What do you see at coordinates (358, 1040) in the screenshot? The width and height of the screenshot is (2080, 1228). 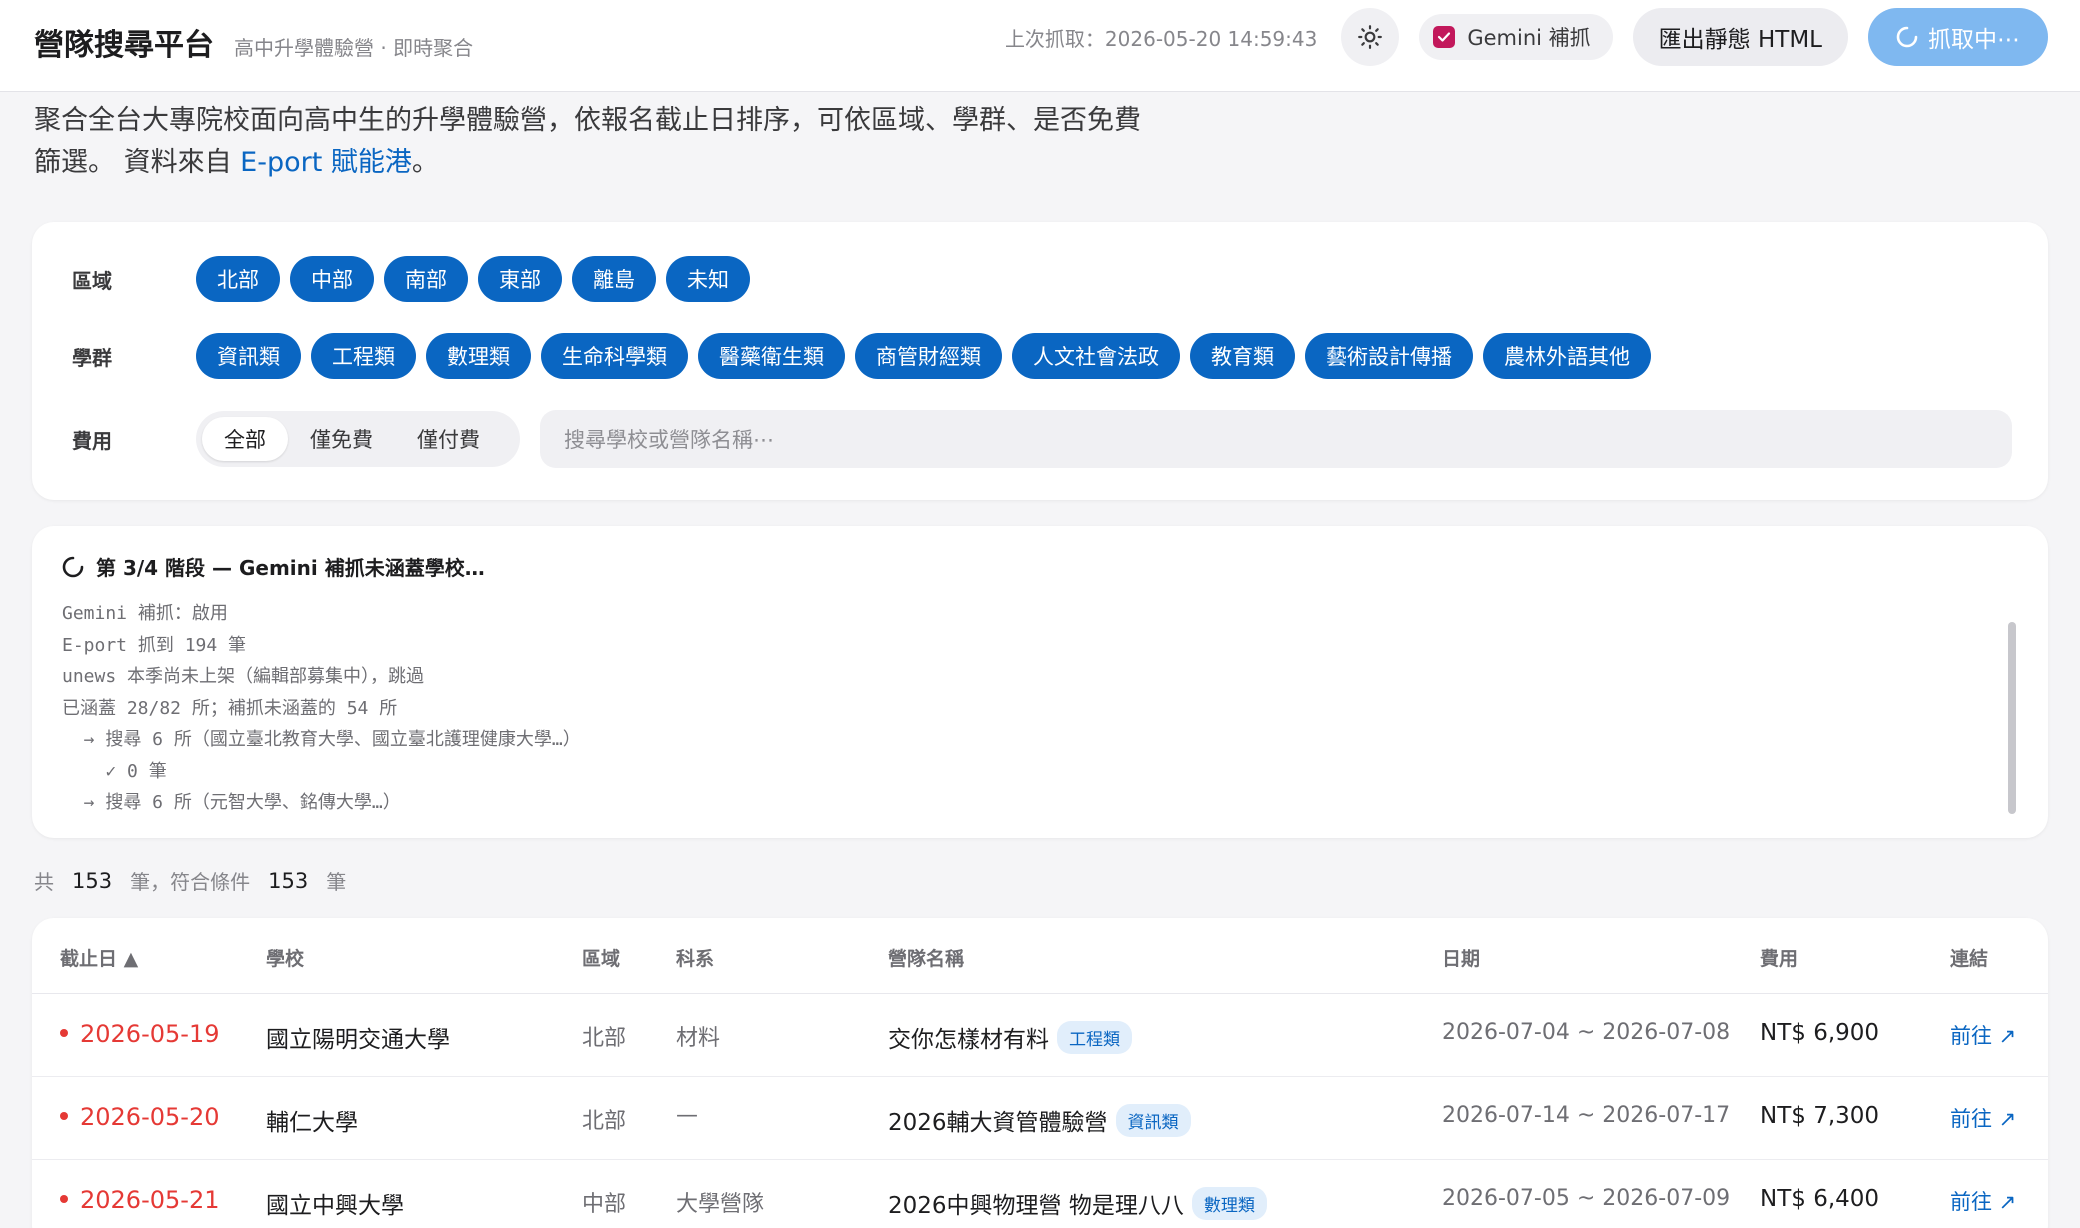 I see `school-cell: 國立陽明交通大學` at bounding box center [358, 1040].